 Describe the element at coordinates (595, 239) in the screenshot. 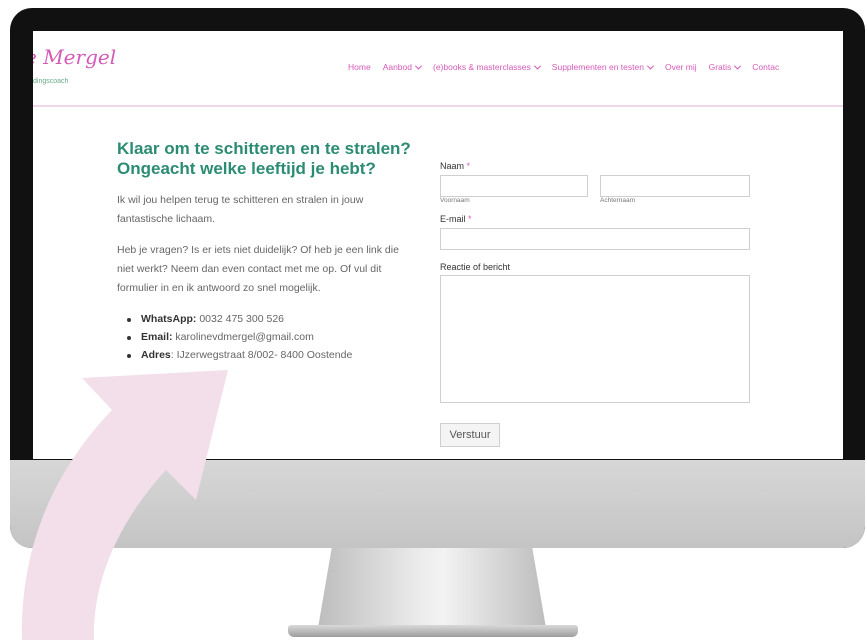

I see `email-field` at that location.